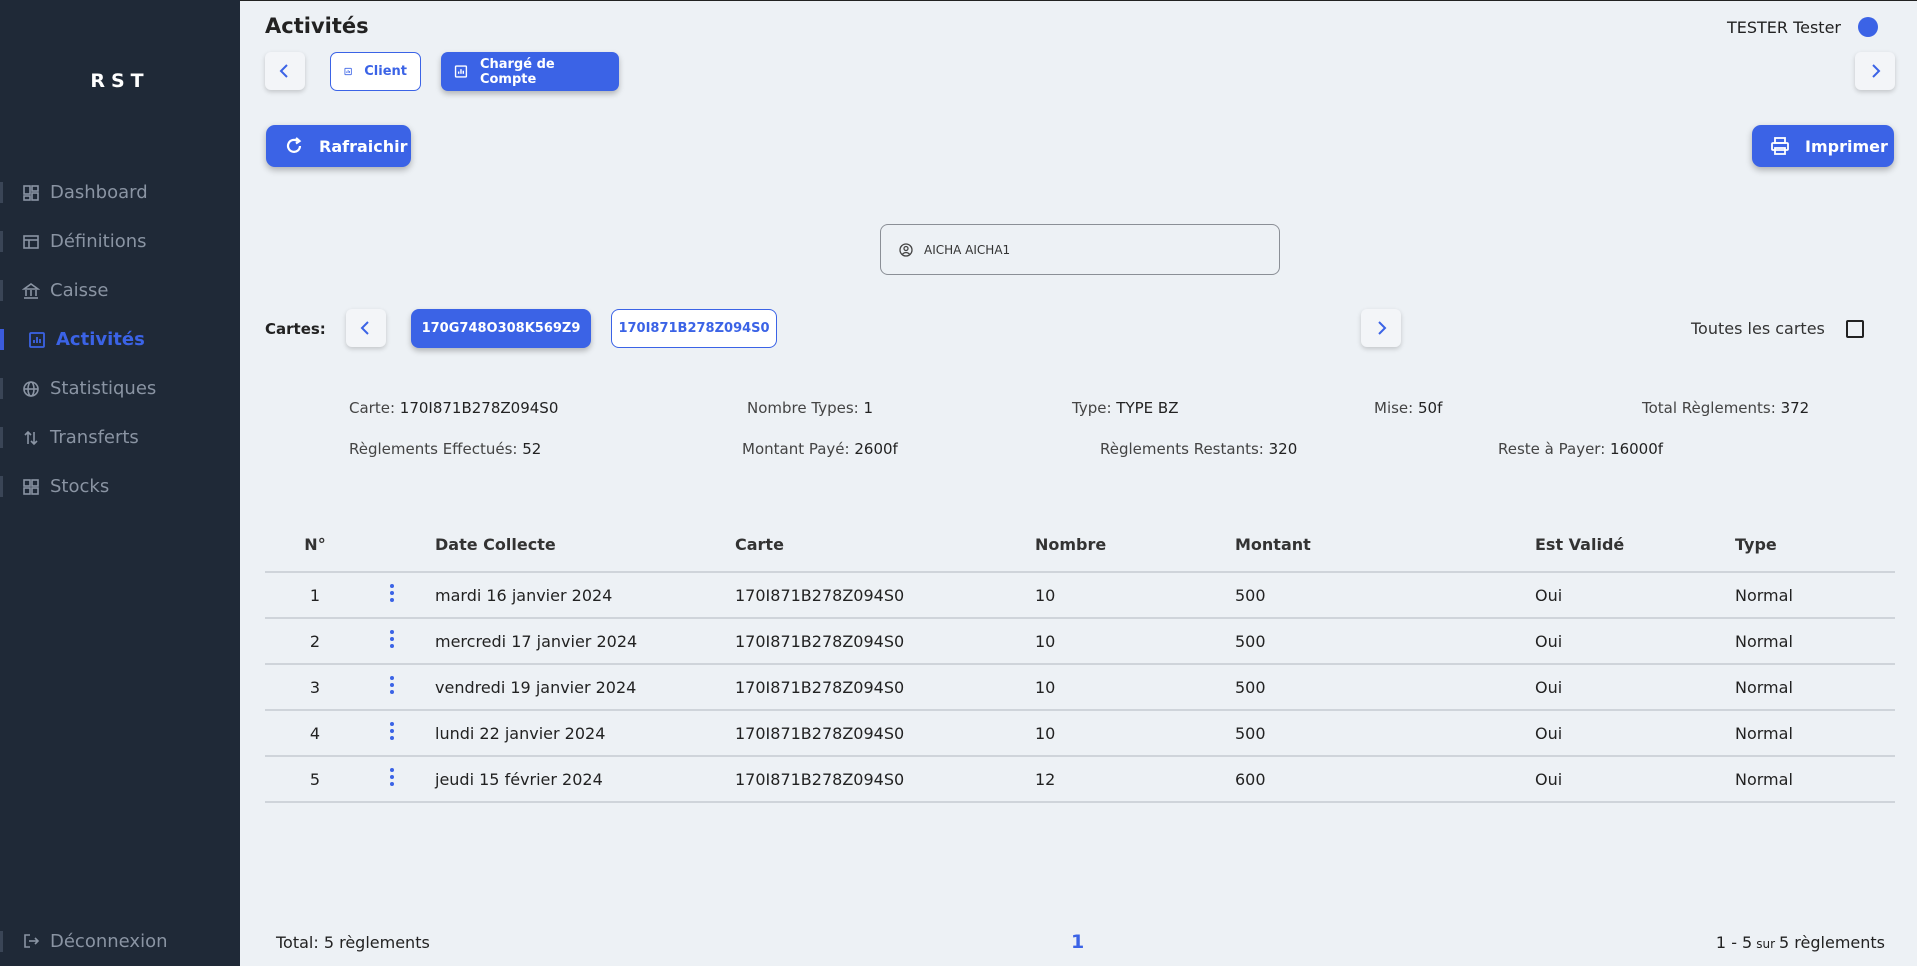 This screenshot has height=966, width=1917. Describe the element at coordinates (967, 249) in the screenshot. I see `client-select-value: AICHA AICHA1` at that location.